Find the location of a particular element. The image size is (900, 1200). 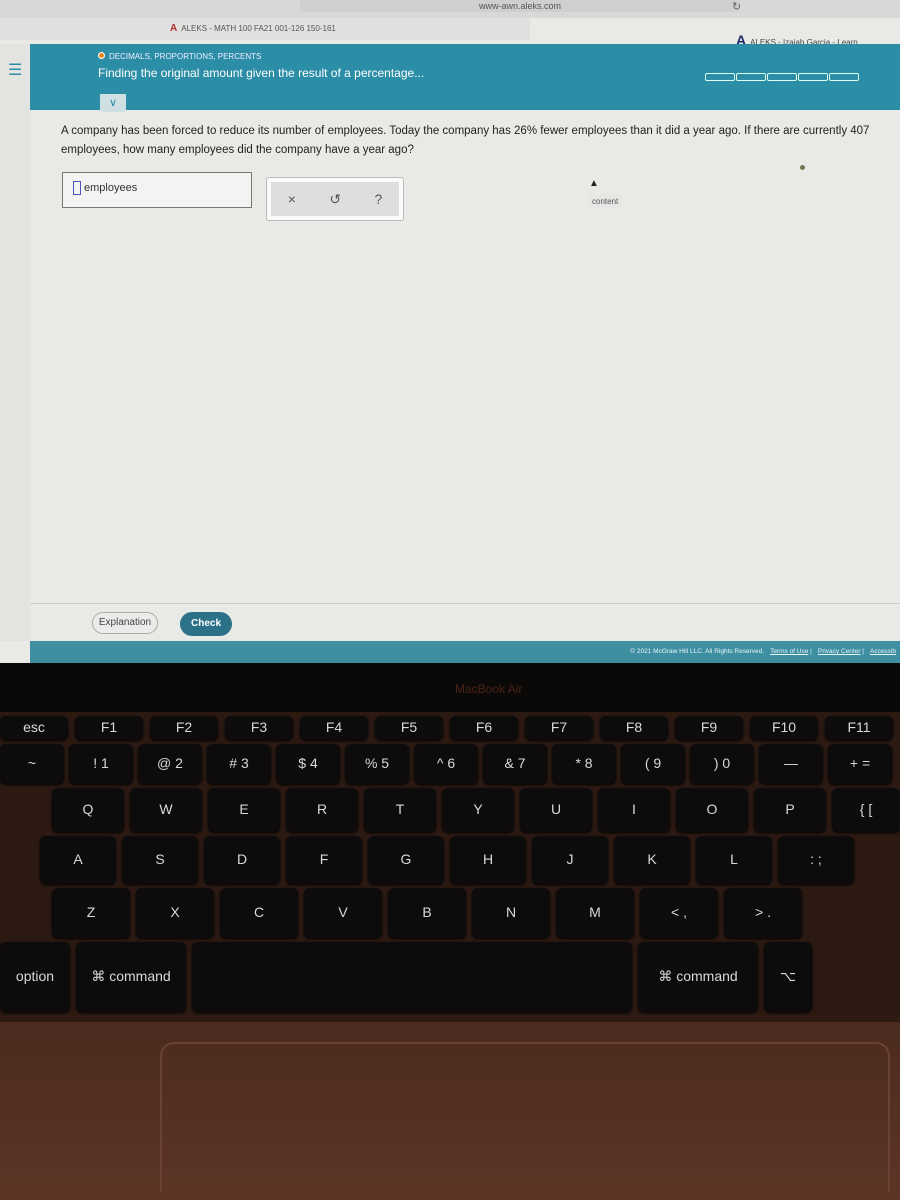

key-fn_row-11: F11 is located at coordinates (859, 728).